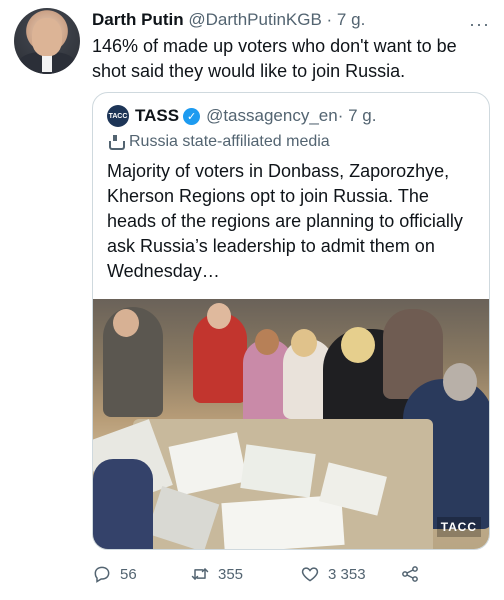 The width and height of the screenshot is (504, 600). I want to click on quote-author-name: TASS, so click(157, 116).